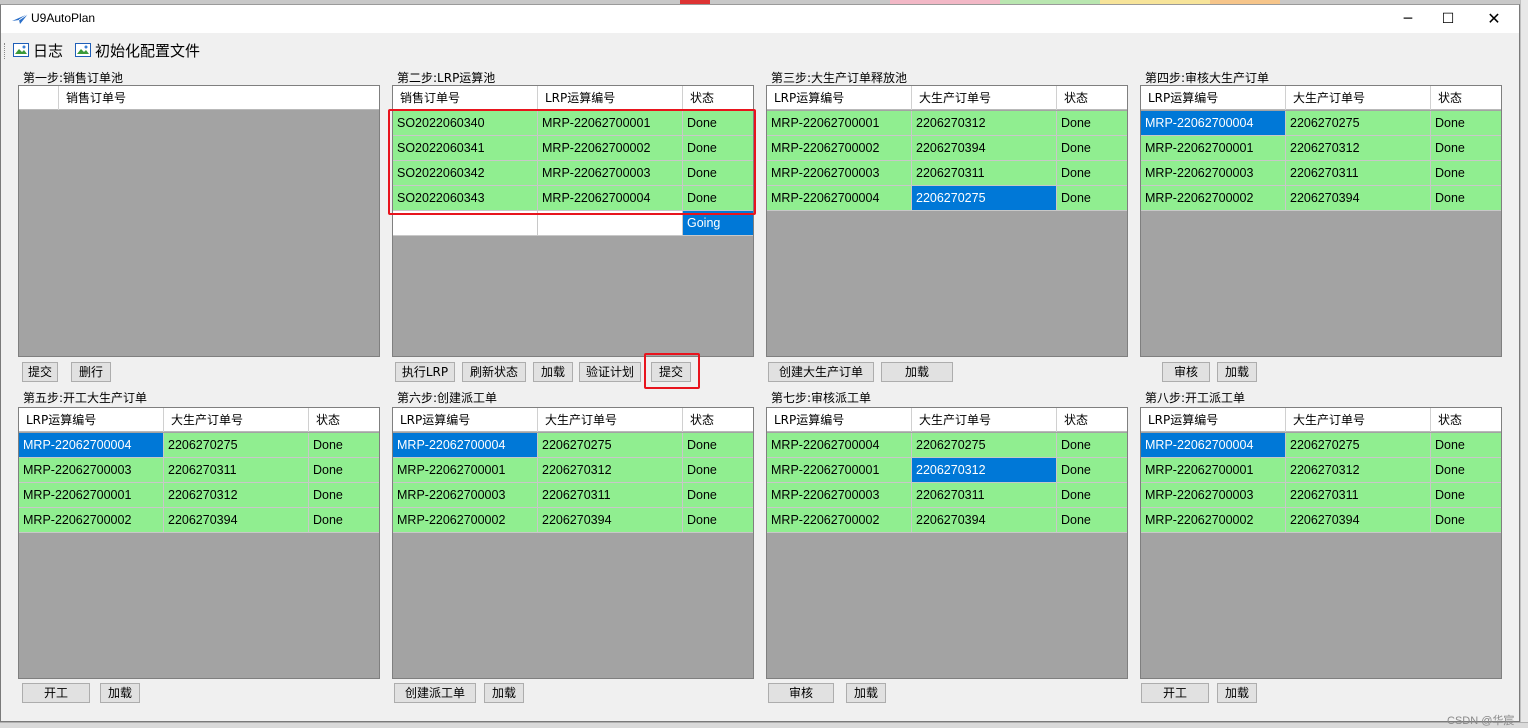  What do you see at coordinates (425, 372) in the screenshot?
I see `action-button: 执行LRP` at bounding box center [425, 372].